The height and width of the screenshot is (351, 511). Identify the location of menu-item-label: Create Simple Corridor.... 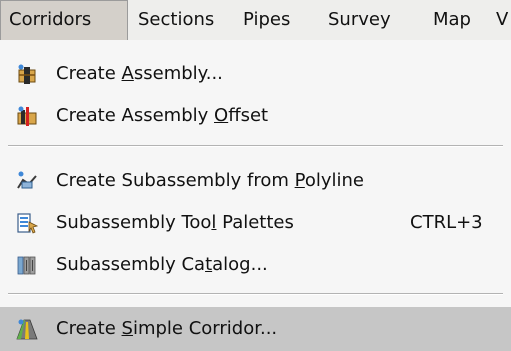
(167, 328).